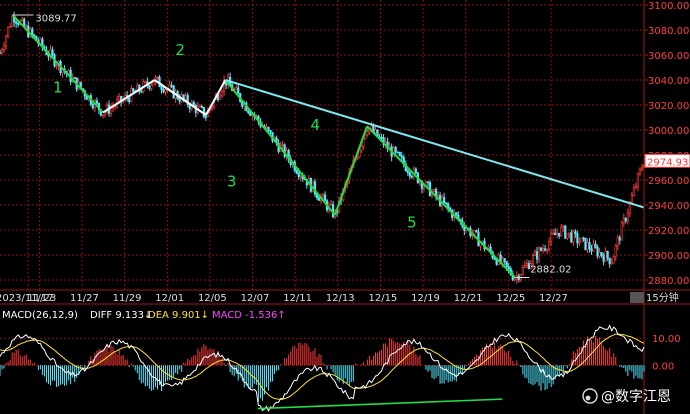 This screenshot has height=414, width=690. What do you see at coordinates (40, 315) in the screenshot?
I see `macd-legend-name: MACD(26,12,9)` at bounding box center [40, 315].